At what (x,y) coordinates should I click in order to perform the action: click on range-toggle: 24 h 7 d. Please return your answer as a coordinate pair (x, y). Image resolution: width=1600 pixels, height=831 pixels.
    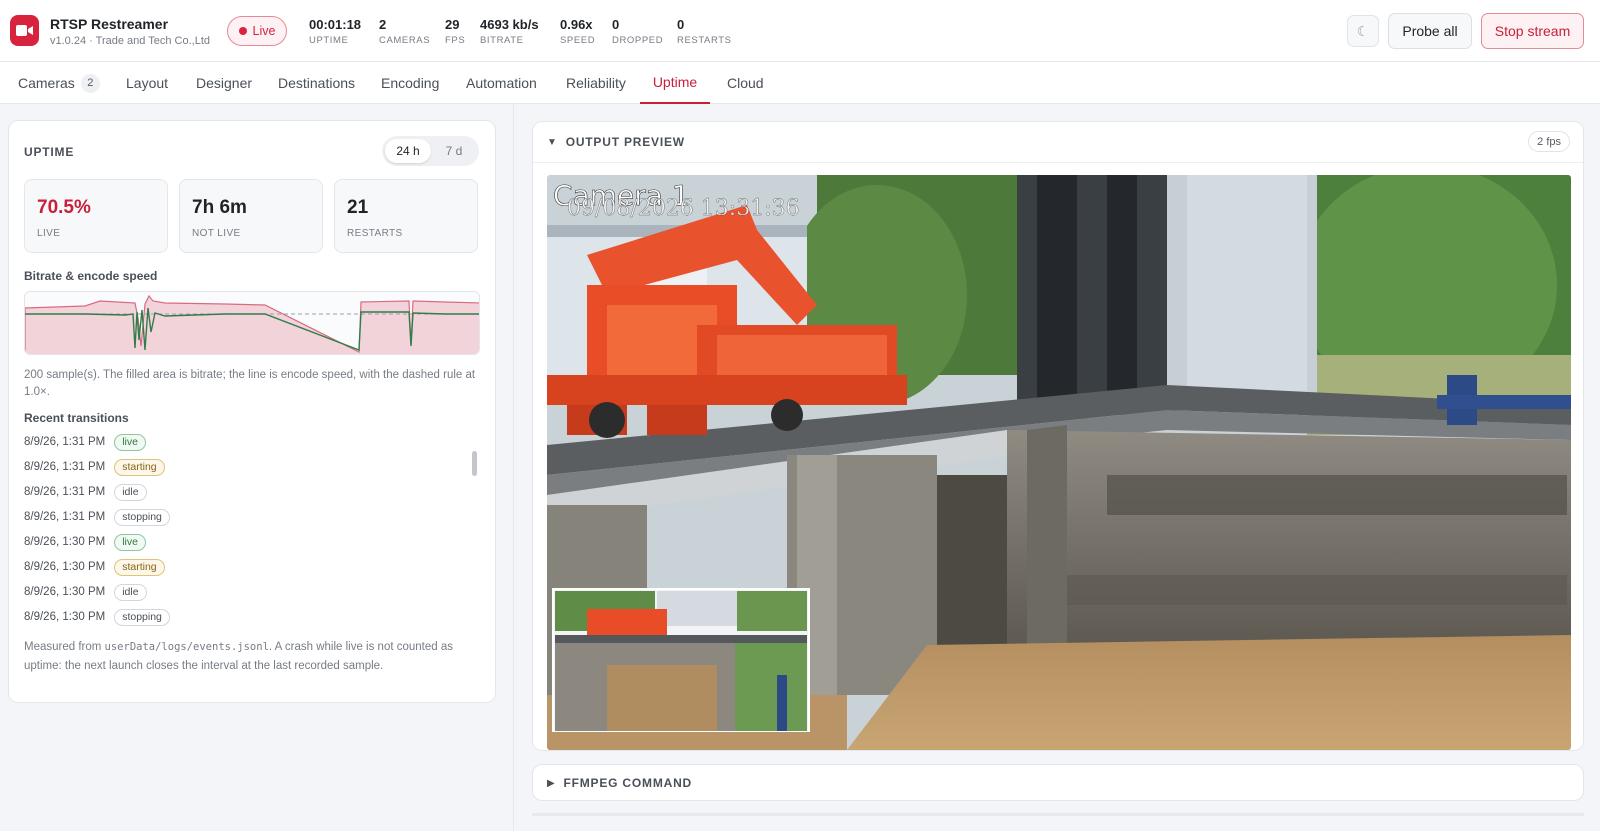
    Looking at the image, I should click on (430, 151).